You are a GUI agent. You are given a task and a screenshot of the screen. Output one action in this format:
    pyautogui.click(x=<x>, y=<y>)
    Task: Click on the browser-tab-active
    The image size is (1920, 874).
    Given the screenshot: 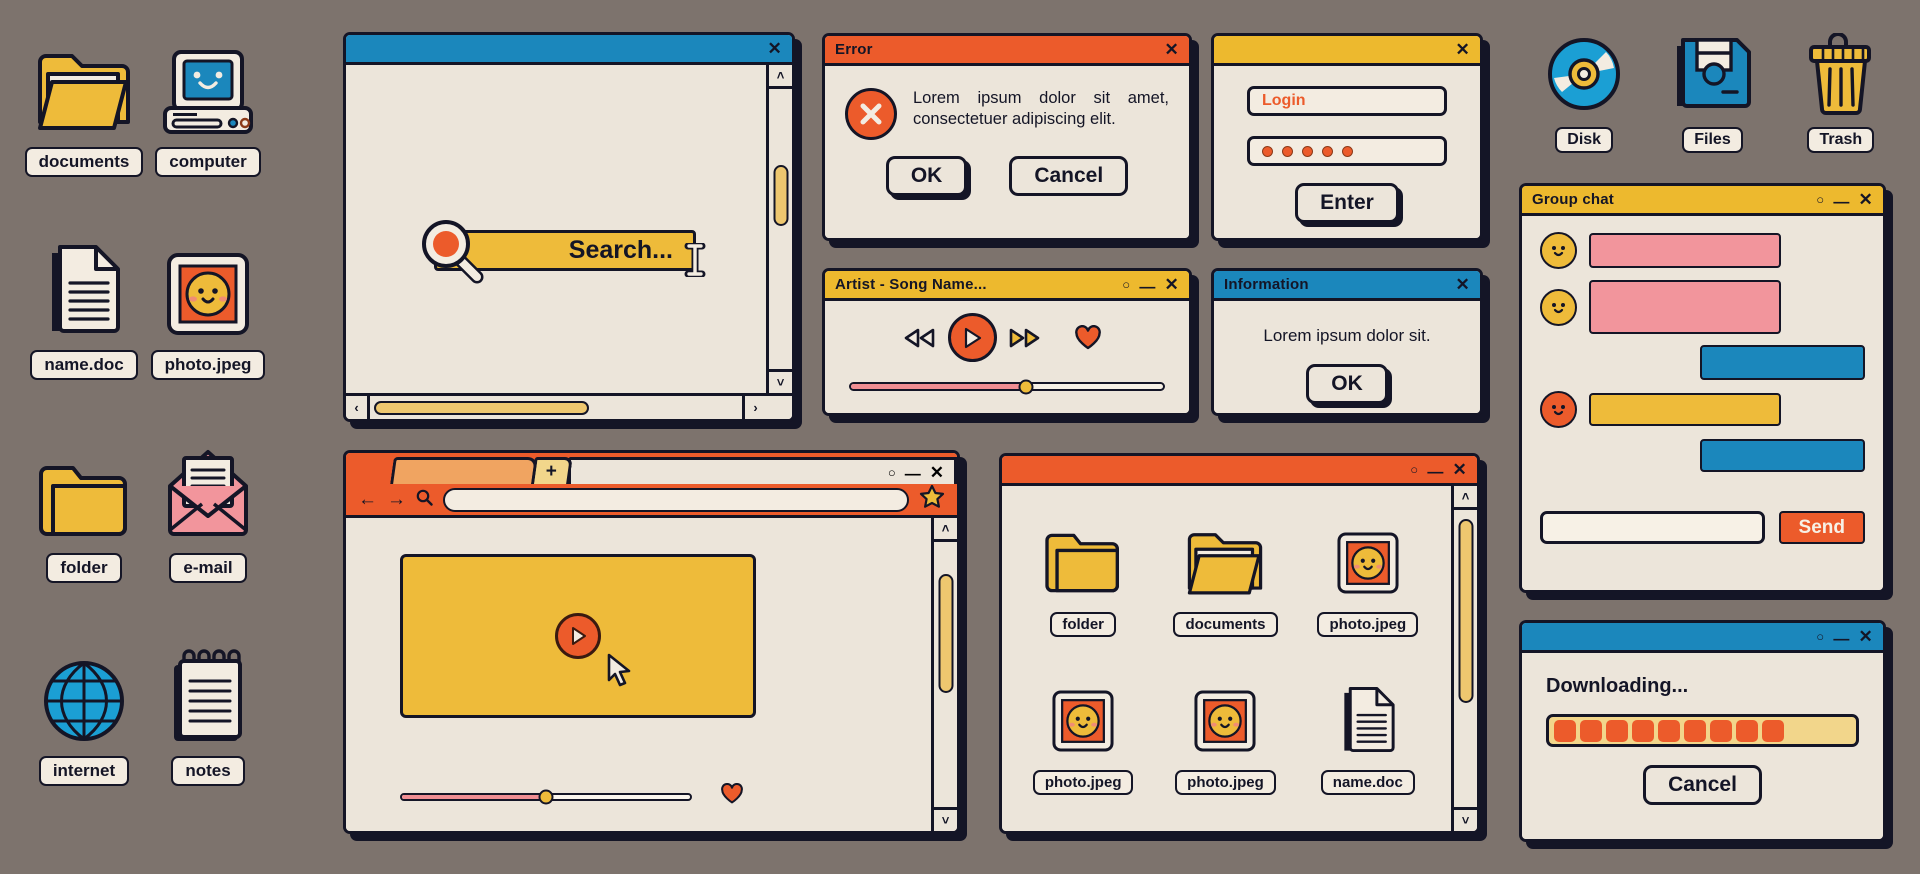 What is the action you would take?
    pyautogui.click(x=464, y=470)
    